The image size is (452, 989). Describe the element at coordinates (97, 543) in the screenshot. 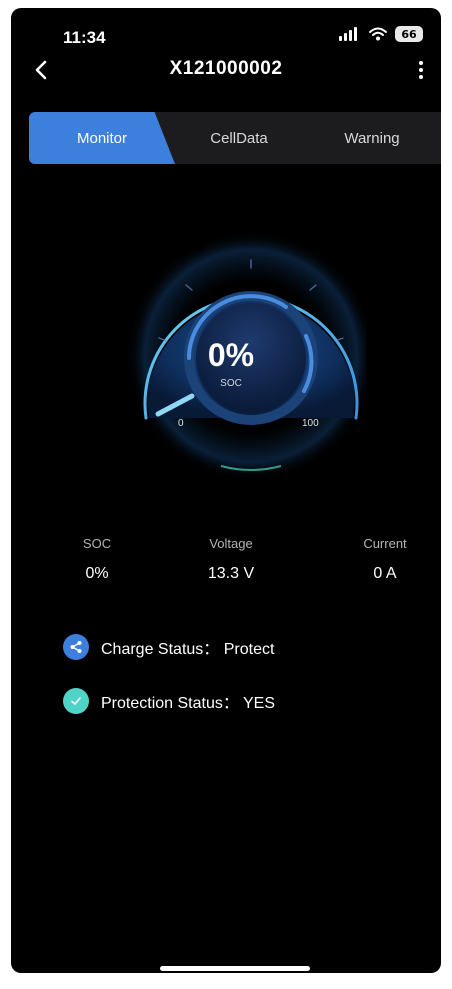

I see `stat-soc-label: SOC` at that location.